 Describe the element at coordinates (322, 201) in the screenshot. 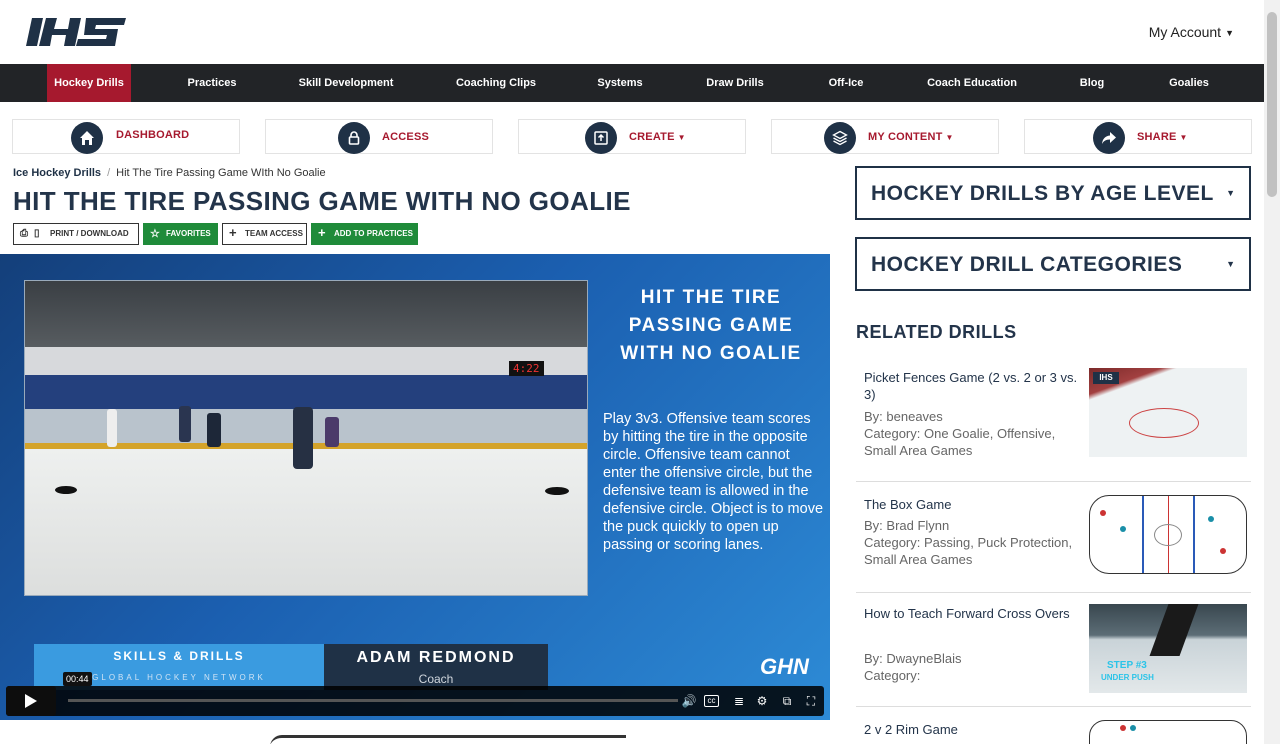

I see `page-title: HIT THE TIRE PASSING GAME WITH NO GOALIE` at that location.